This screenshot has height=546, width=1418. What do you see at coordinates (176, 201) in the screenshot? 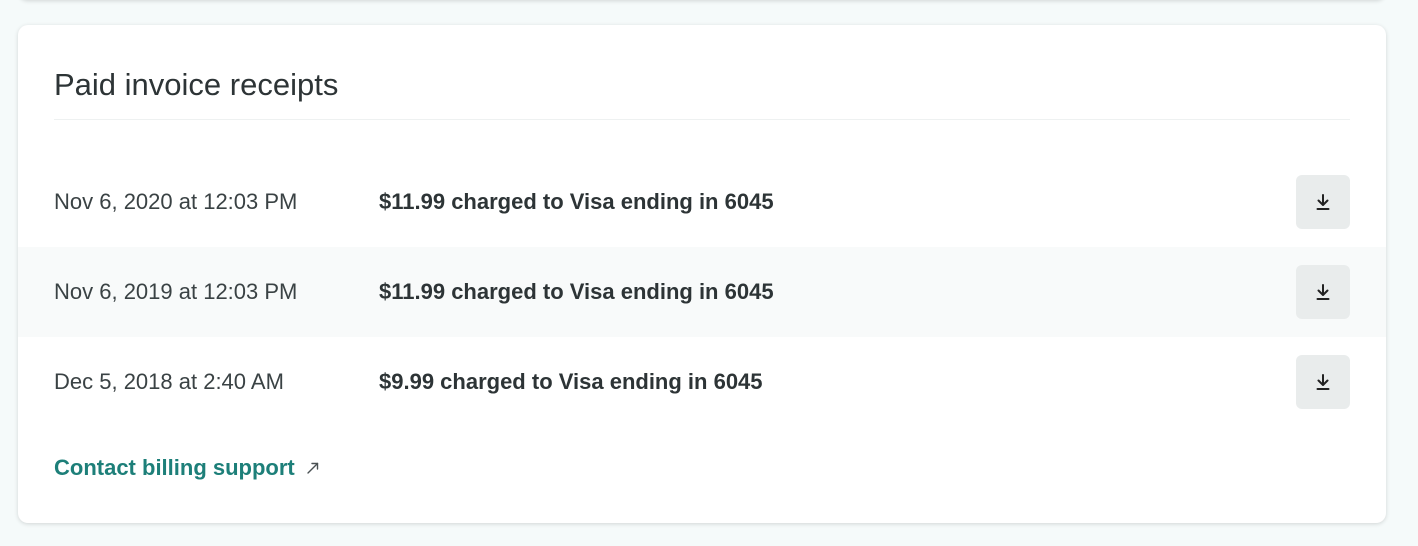
I see `receipt-date: Nov 6, 2020 at 12:03 PM` at bounding box center [176, 201].